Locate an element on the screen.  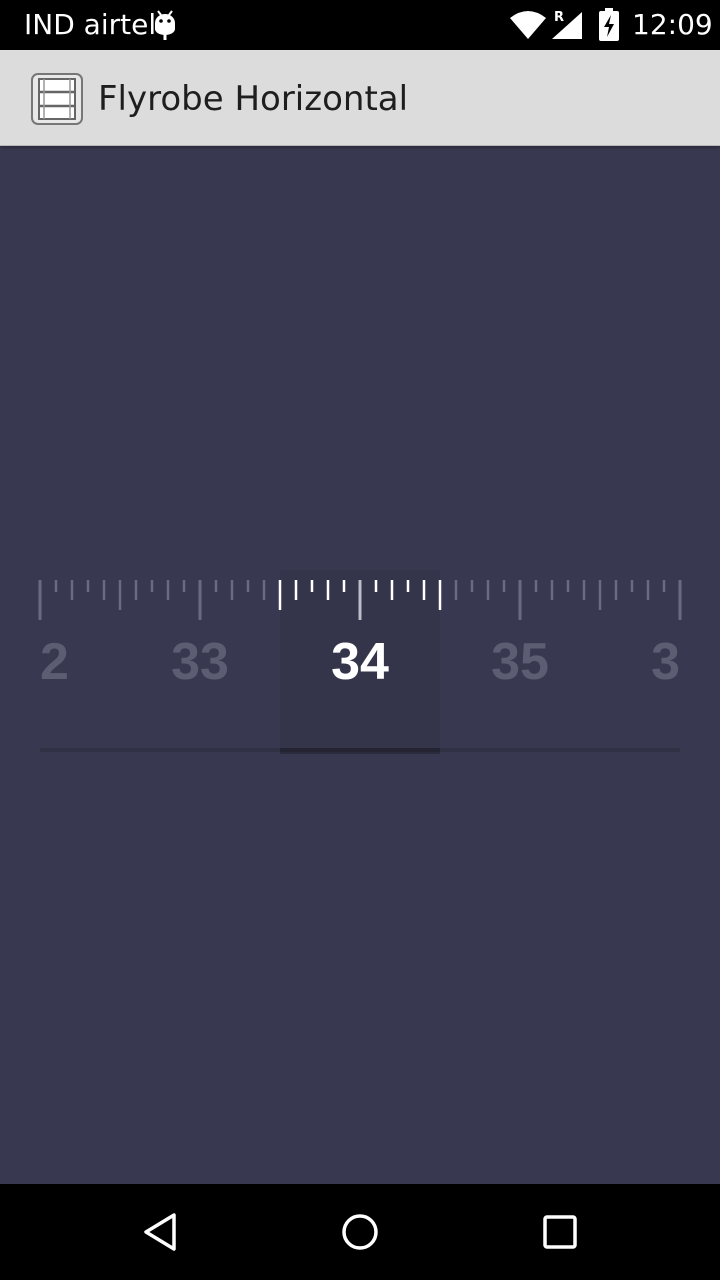
ruler-selection-baseline is located at coordinates (360, 751).